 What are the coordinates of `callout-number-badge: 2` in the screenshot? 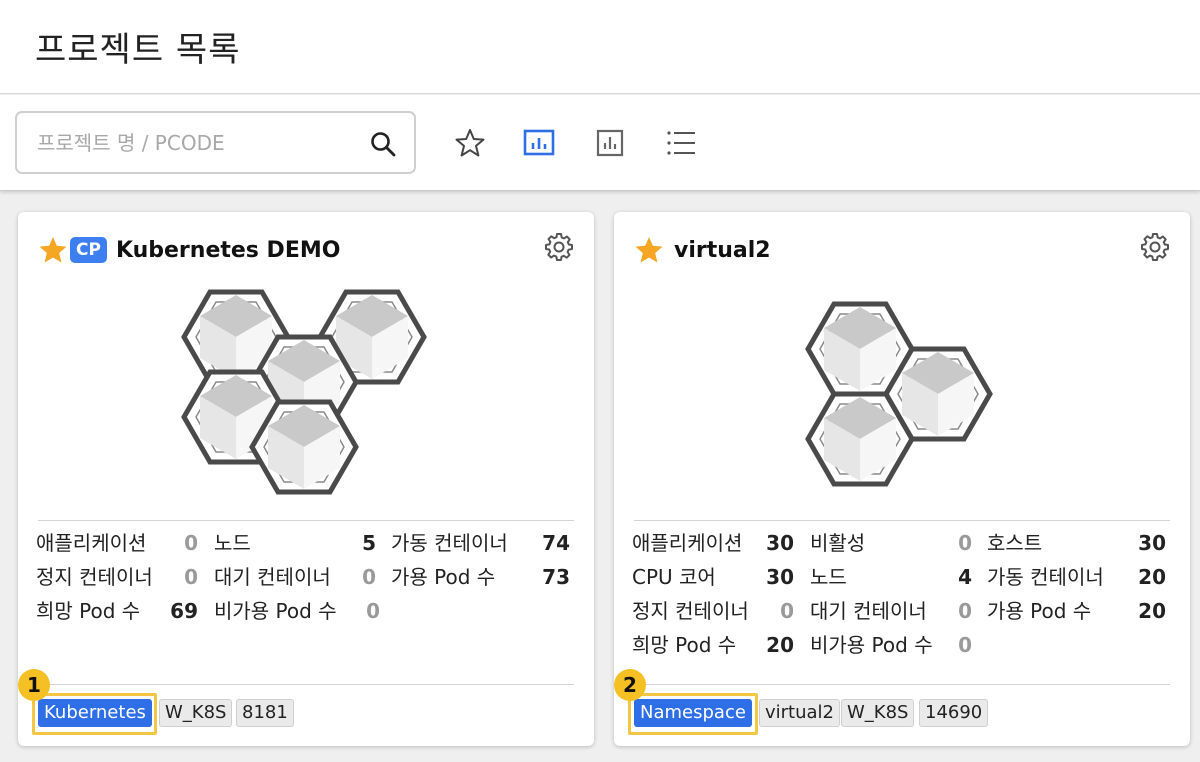 It's located at (630, 685).